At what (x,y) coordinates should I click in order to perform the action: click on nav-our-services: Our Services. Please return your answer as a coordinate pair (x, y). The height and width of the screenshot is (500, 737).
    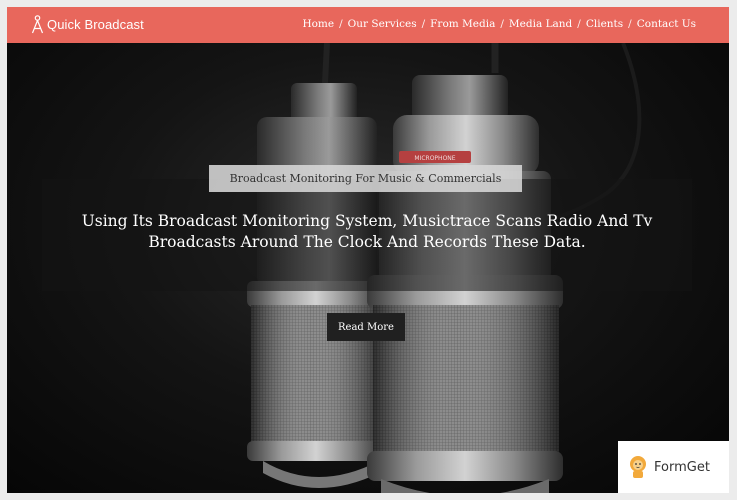
    Looking at the image, I should click on (382, 24).